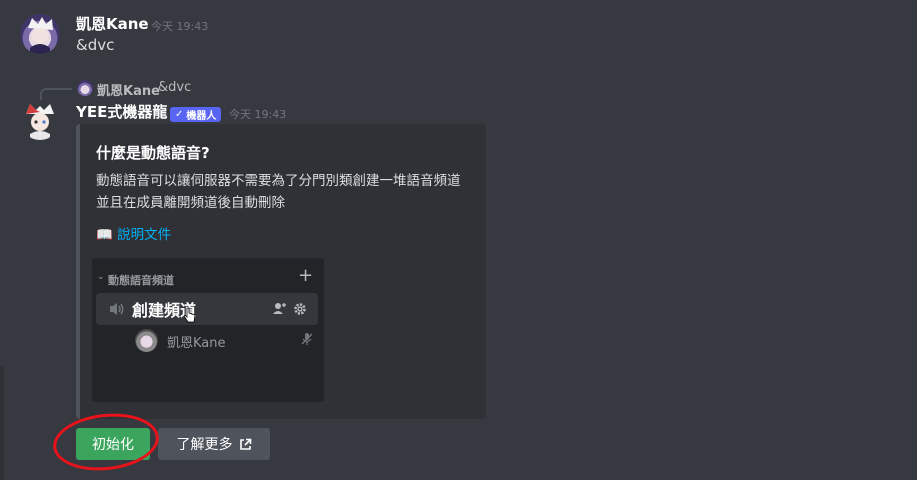 The height and width of the screenshot is (480, 917). I want to click on invite-user-icon, so click(279, 308).